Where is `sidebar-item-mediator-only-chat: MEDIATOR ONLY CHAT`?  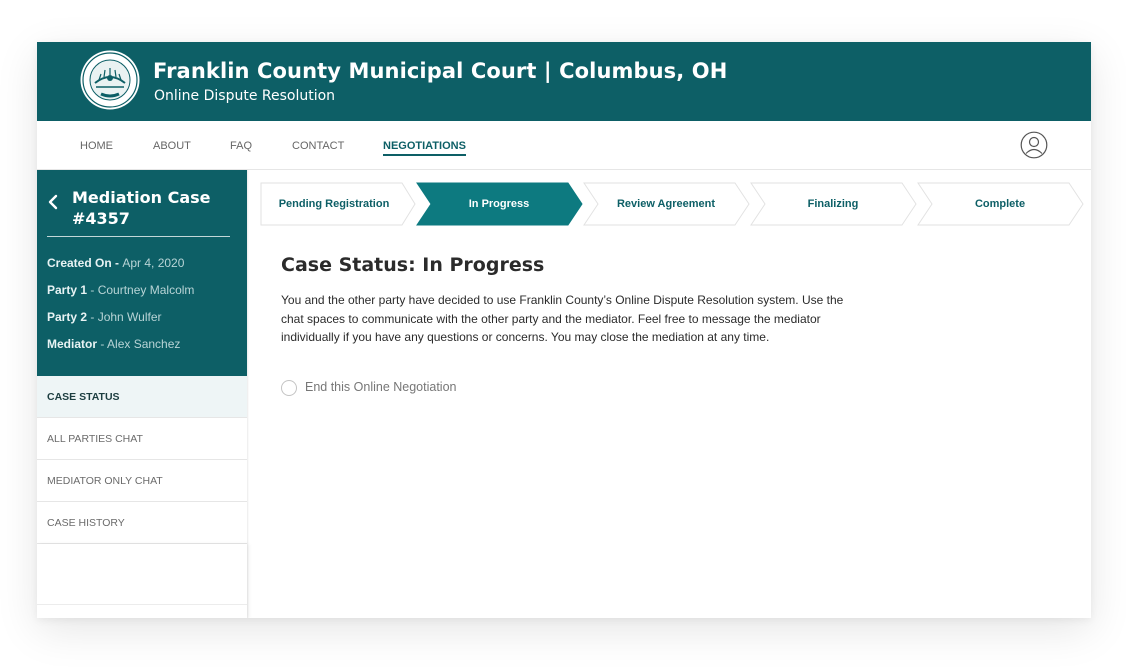
sidebar-item-mediator-only-chat: MEDIATOR ONLY CHAT is located at coordinates (142, 481).